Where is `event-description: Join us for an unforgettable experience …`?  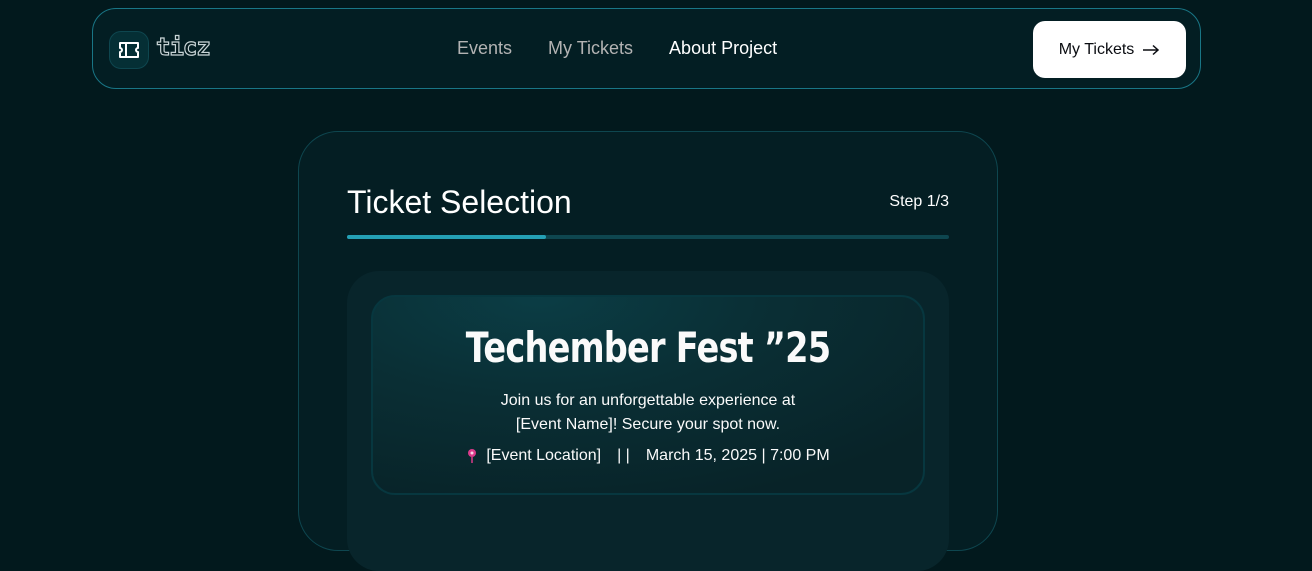
event-description: Join us for an unforgettable experience … is located at coordinates (648, 413).